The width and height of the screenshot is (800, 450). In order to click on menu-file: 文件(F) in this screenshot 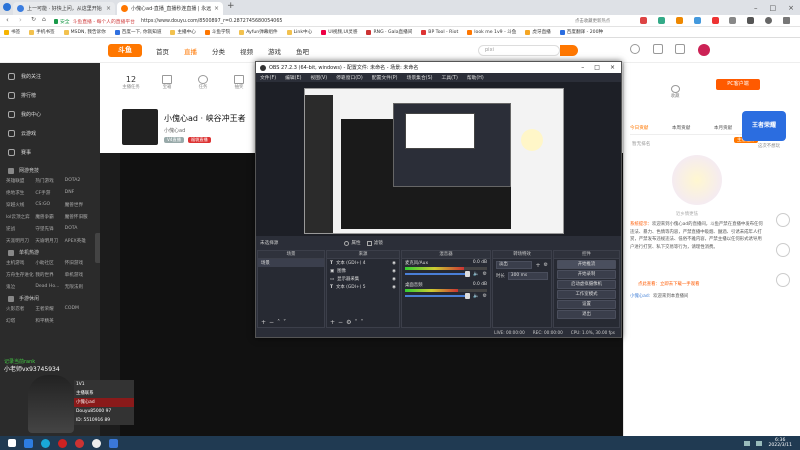, I will do `click(268, 77)`.